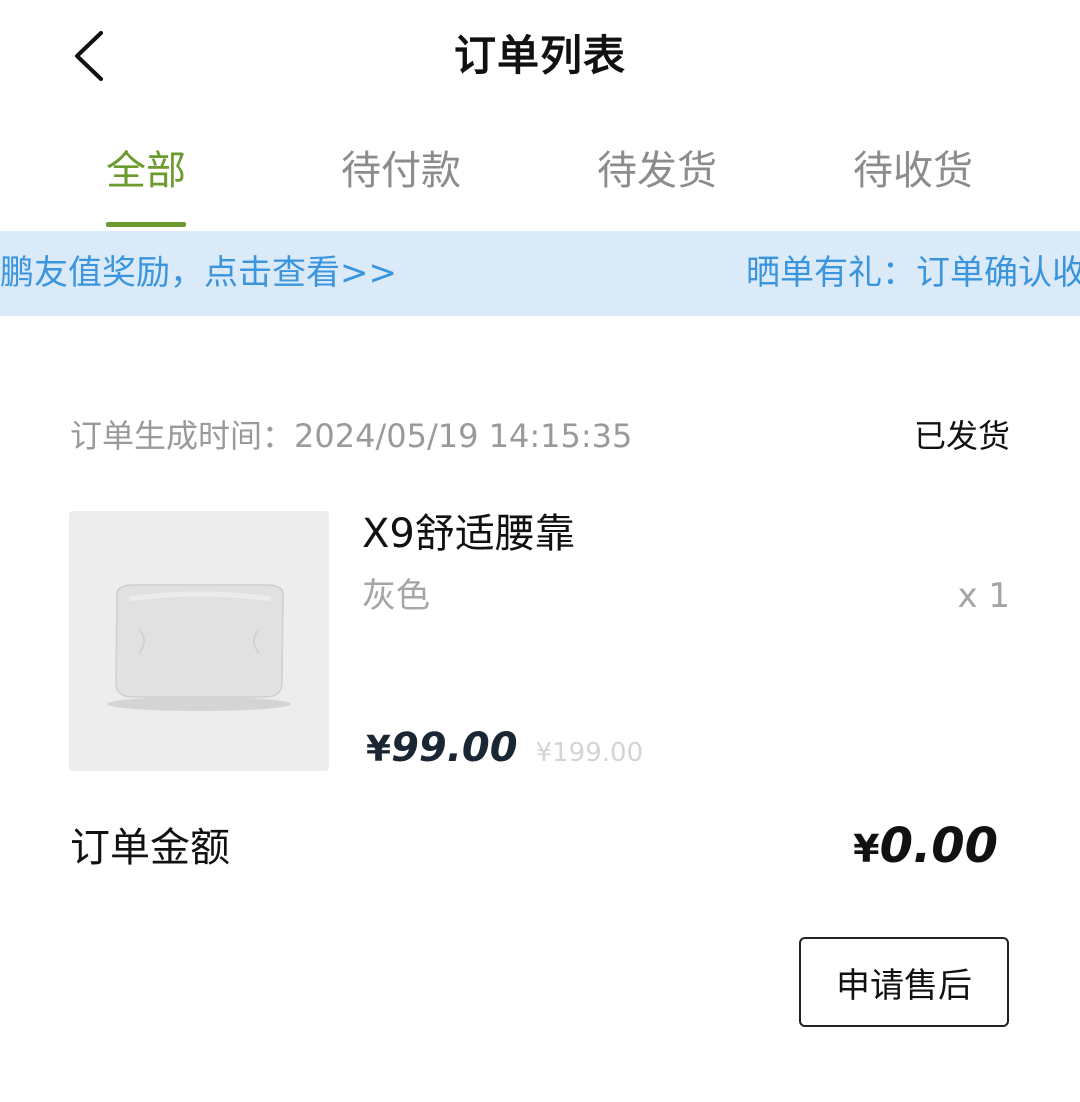 The width and height of the screenshot is (1080, 1102). What do you see at coordinates (961, 436) in the screenshot?
I see `order-status: 已发货` at bounding box center [961, 436].